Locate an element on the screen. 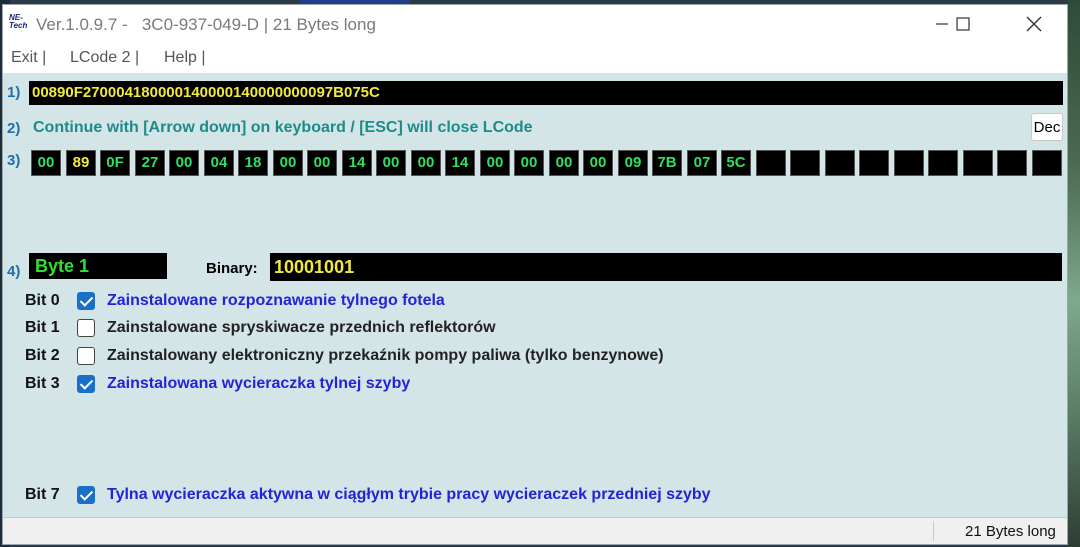  dec-button: Dec is located at coordinates (1047, 127).